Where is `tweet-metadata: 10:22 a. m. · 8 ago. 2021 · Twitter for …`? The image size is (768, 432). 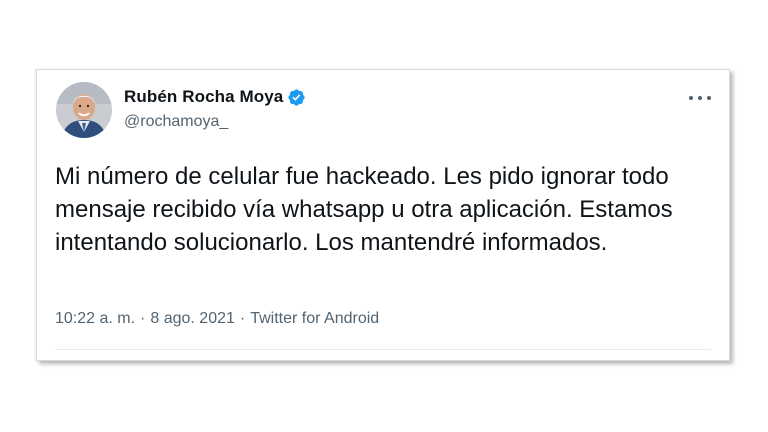 tweet-metadata: 10:22 a. m. · 8 ago. 2021 · Twitter for … is located at coordinates (217, 319).